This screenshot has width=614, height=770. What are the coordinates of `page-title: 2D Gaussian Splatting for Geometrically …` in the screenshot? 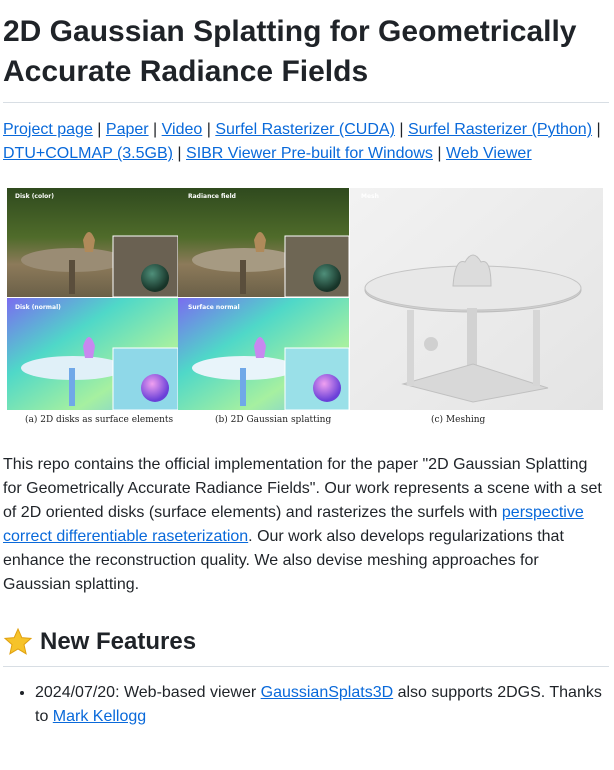 It's located at (306, 57).